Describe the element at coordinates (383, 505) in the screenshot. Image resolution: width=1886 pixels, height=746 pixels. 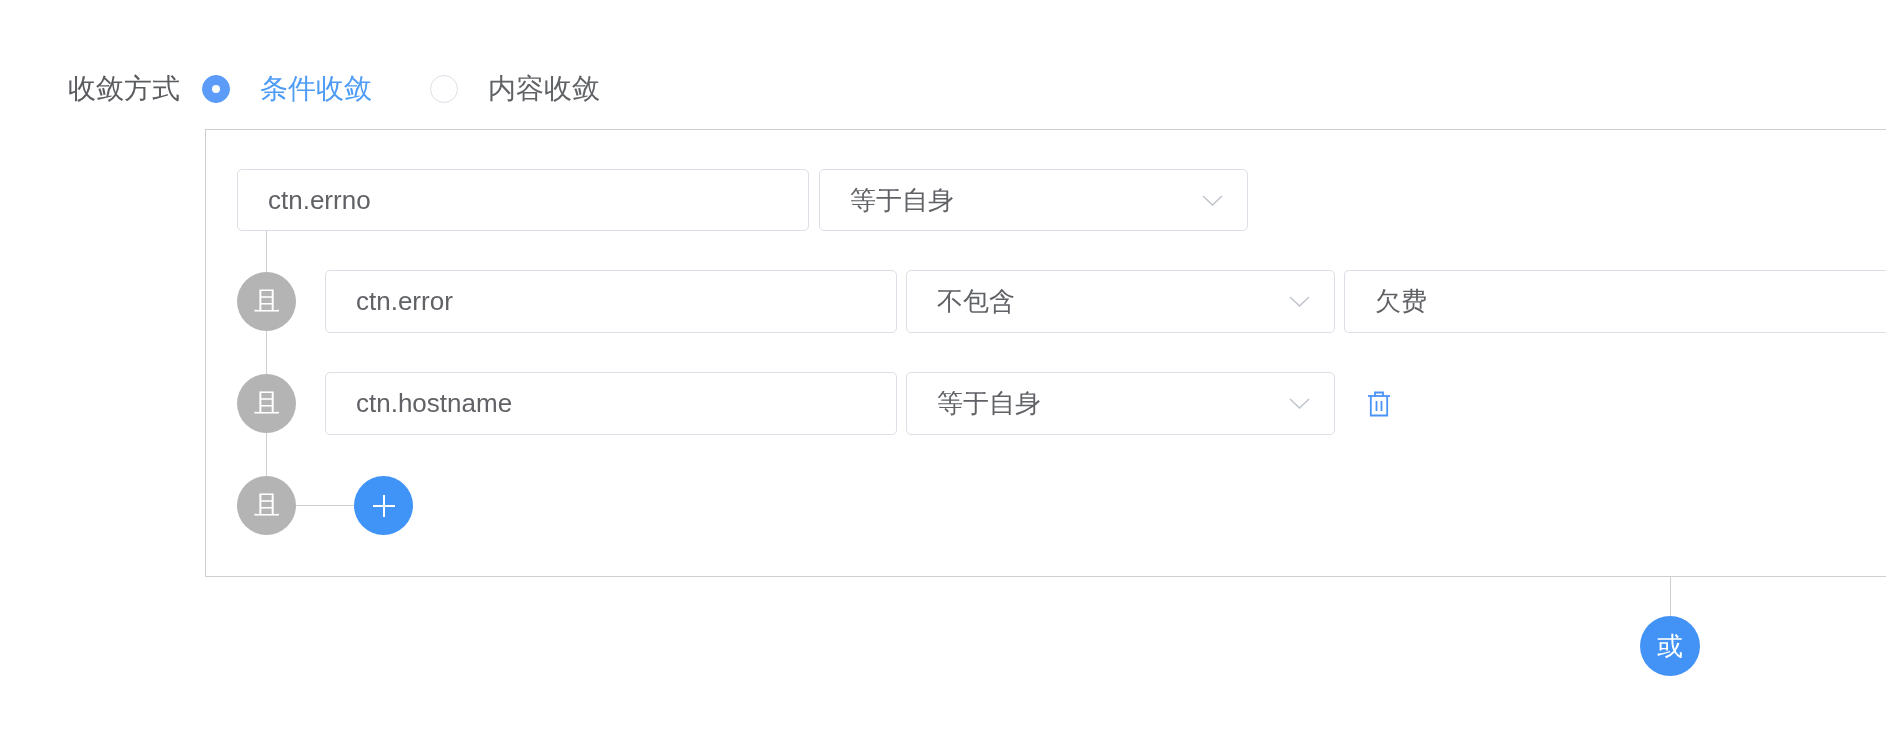
I see `plus-icon` at that location.